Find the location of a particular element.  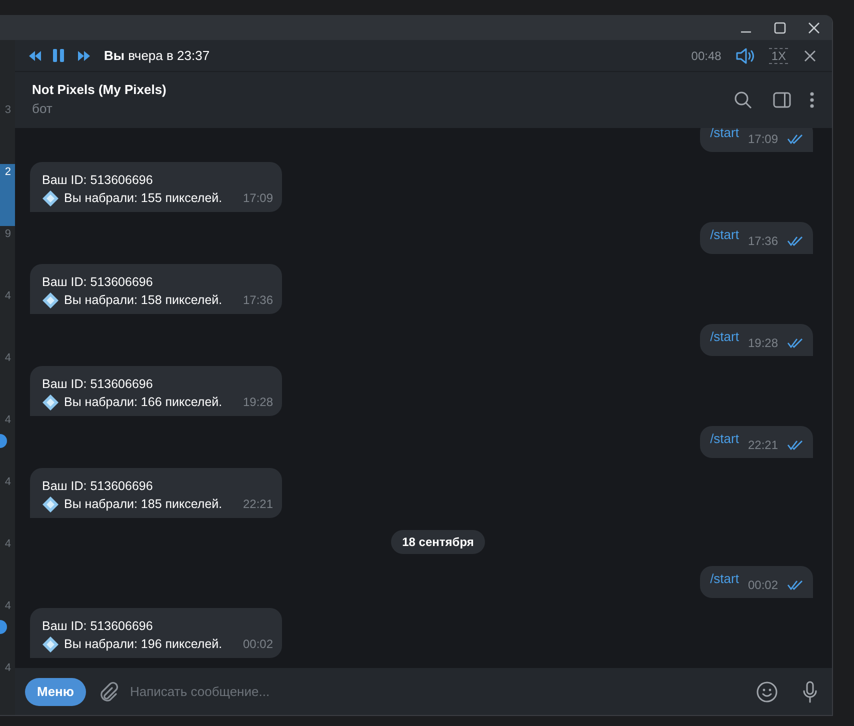

chat-list-item: 9 is located at coordinates (7, 257).